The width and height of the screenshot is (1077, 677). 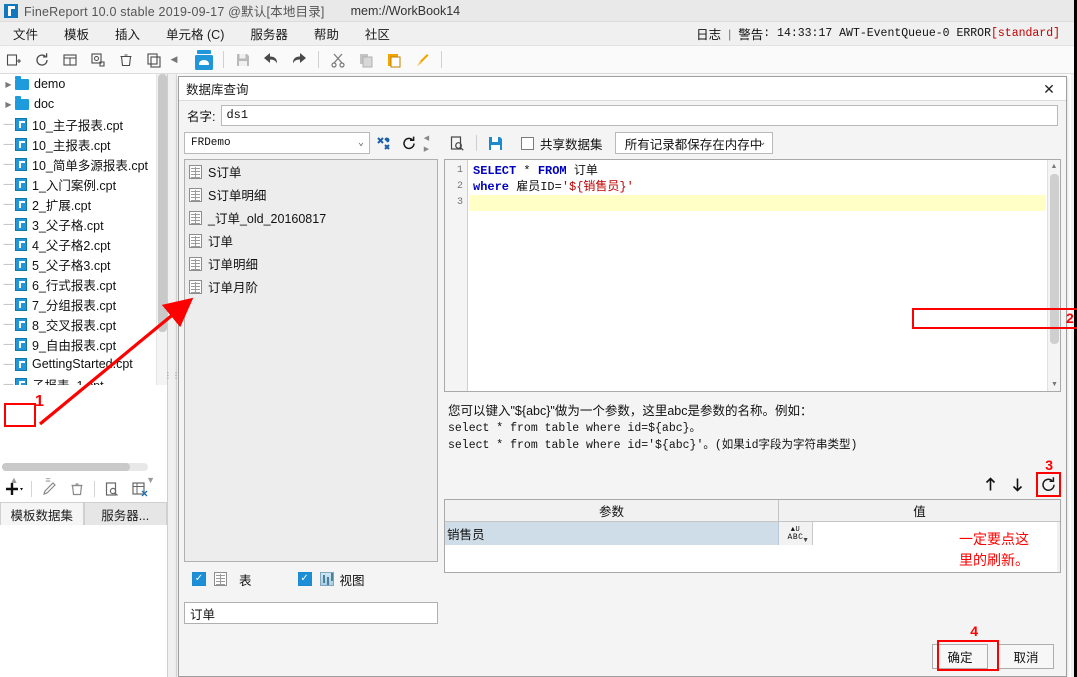 What do you see at coordinates (422, 60) in the screenshot?
I see `format-brush-icon` at bounding box center [422, 60].